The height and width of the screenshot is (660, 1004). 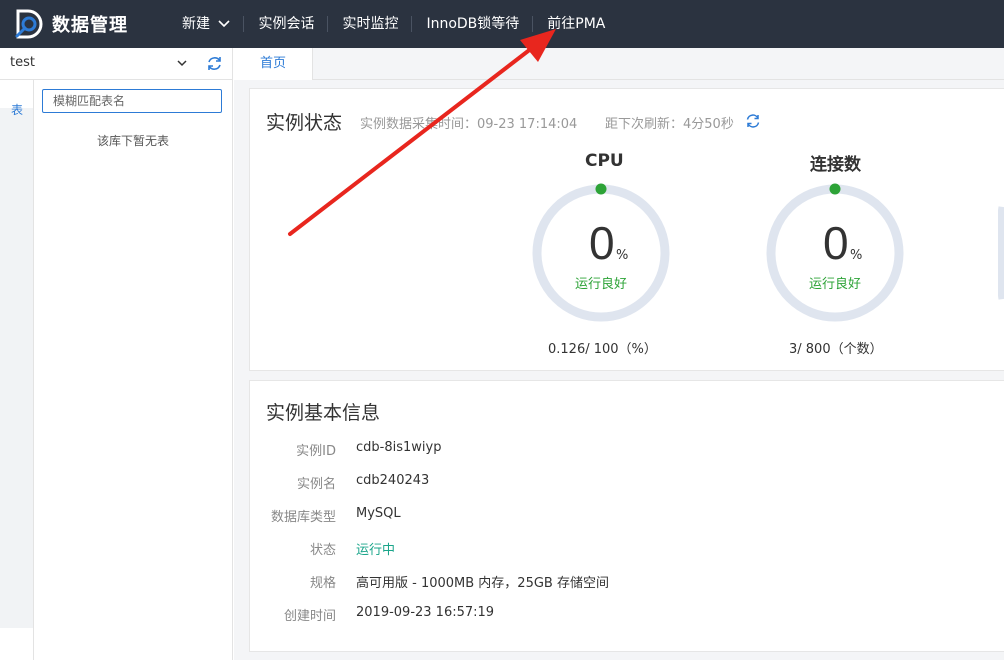 I want to click on gauge-cpu-status: 运行良好, so click(x=601, y=284).